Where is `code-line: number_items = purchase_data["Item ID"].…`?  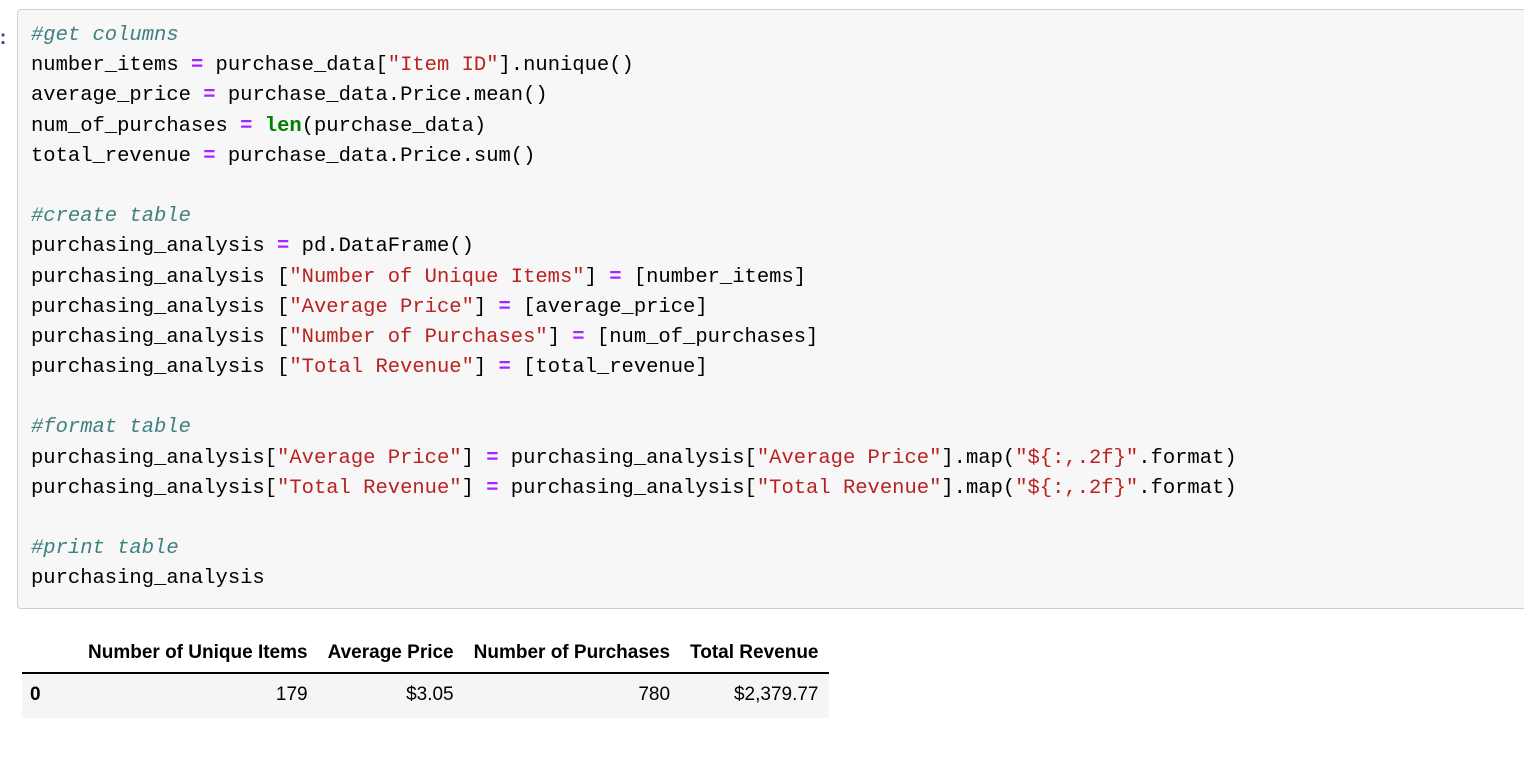 code-line: number_items = purchase_data["Item ID"].… is located at coordinates (777, 66).